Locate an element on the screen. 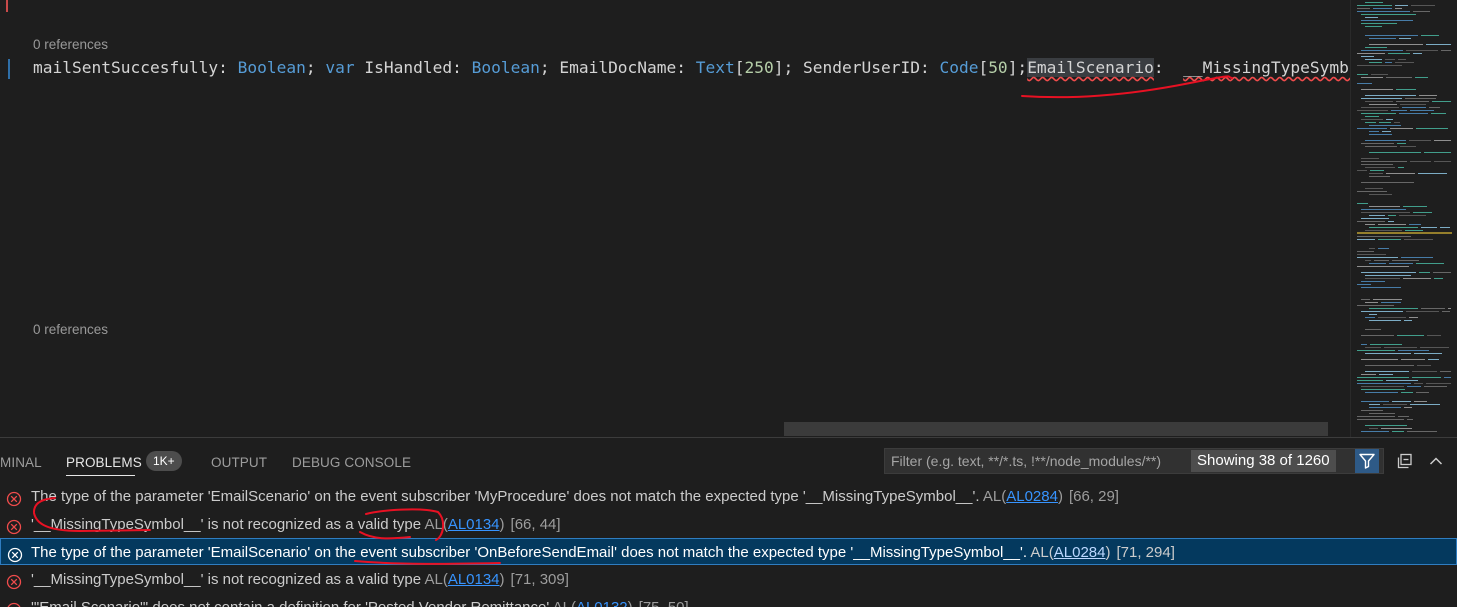  problems-count-badge: 1K+ is located at coordinates (164, 461).